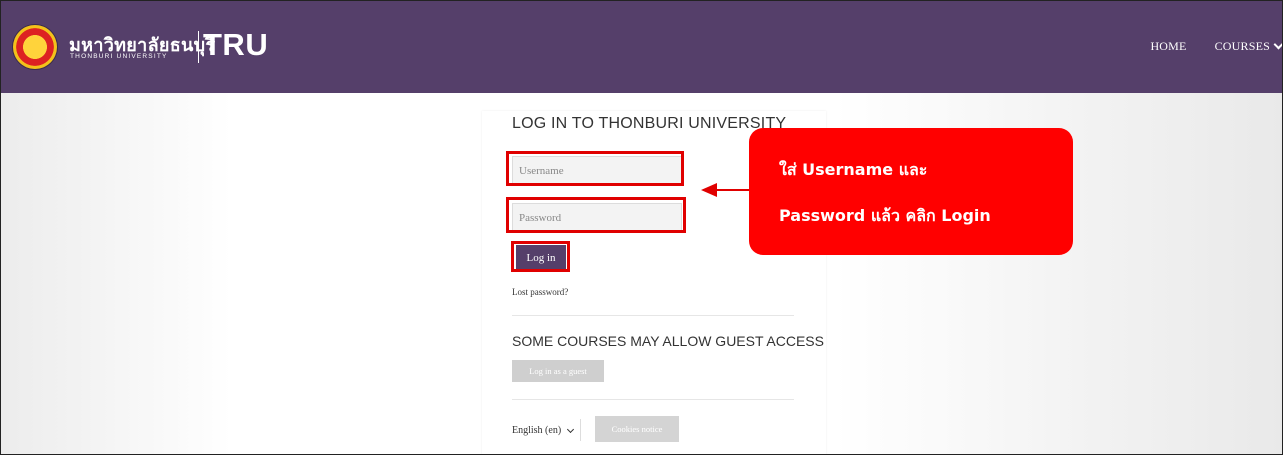  Describe the element at coordinates (1242, 46) in the screenshot. I see `nav-courses-label: COURSES` at that location.